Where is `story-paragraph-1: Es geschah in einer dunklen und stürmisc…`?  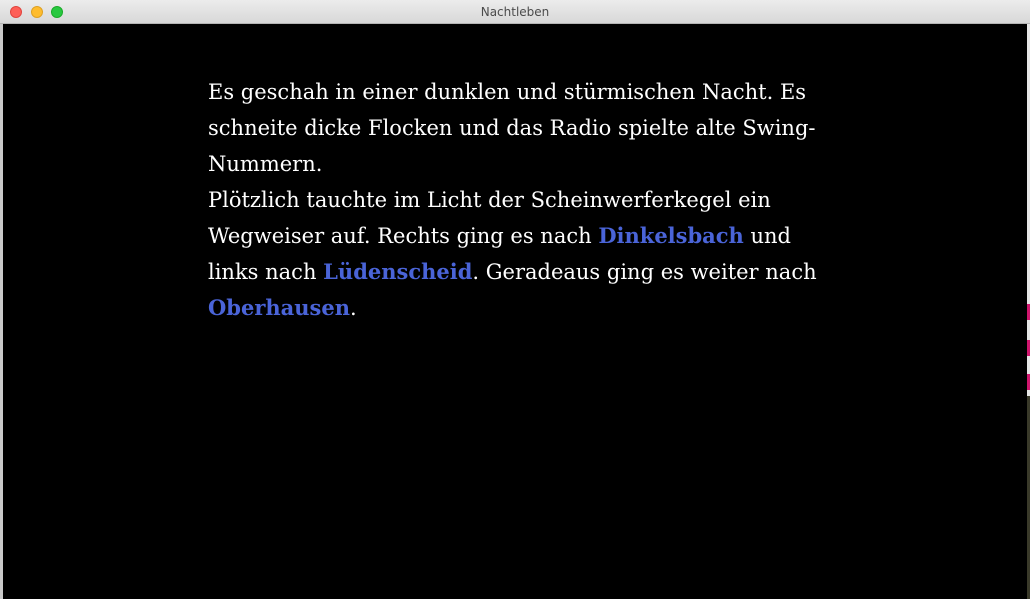 story-paragraph-1: Es geschah in einer dunklen und stürmisc… is located at coordinates (512, 128).